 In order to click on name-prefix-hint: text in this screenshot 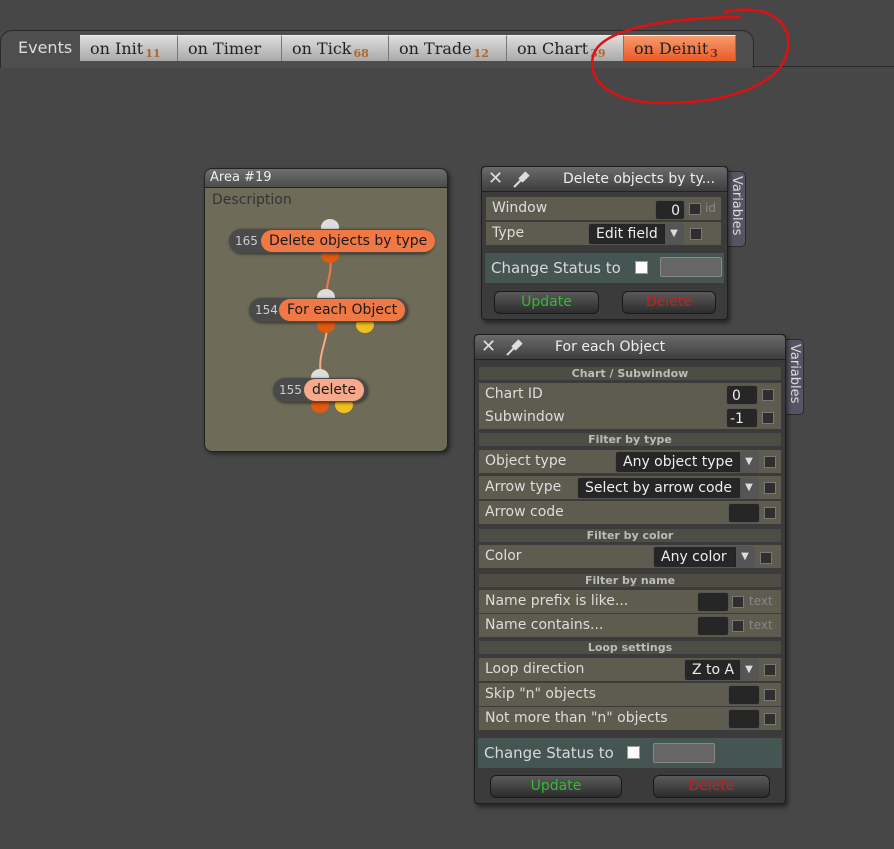, I will do `click(761, 601)`.